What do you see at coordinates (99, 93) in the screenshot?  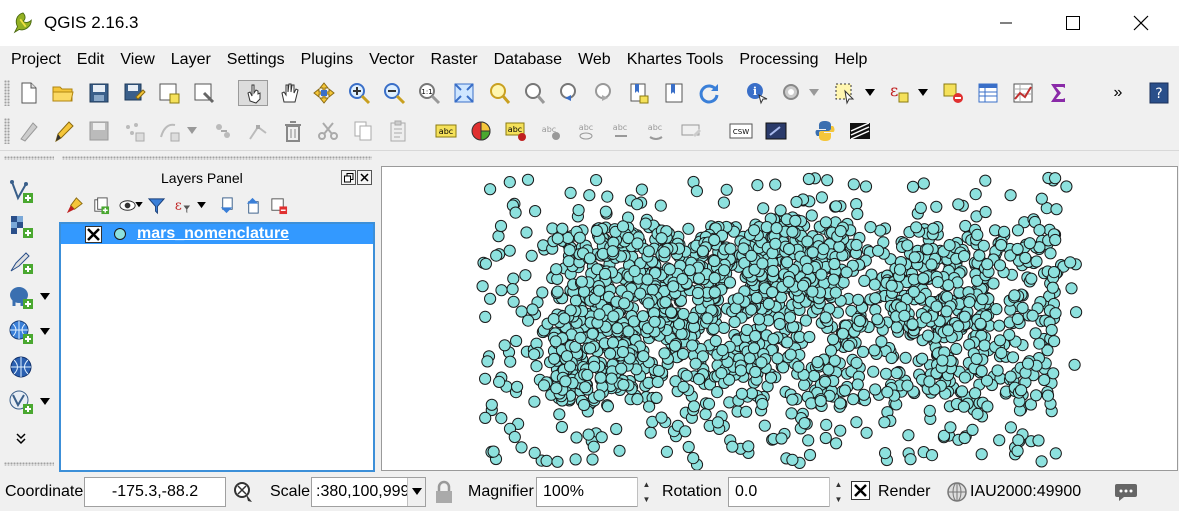 I see `save-project-button` at bounding box center [99, 93].